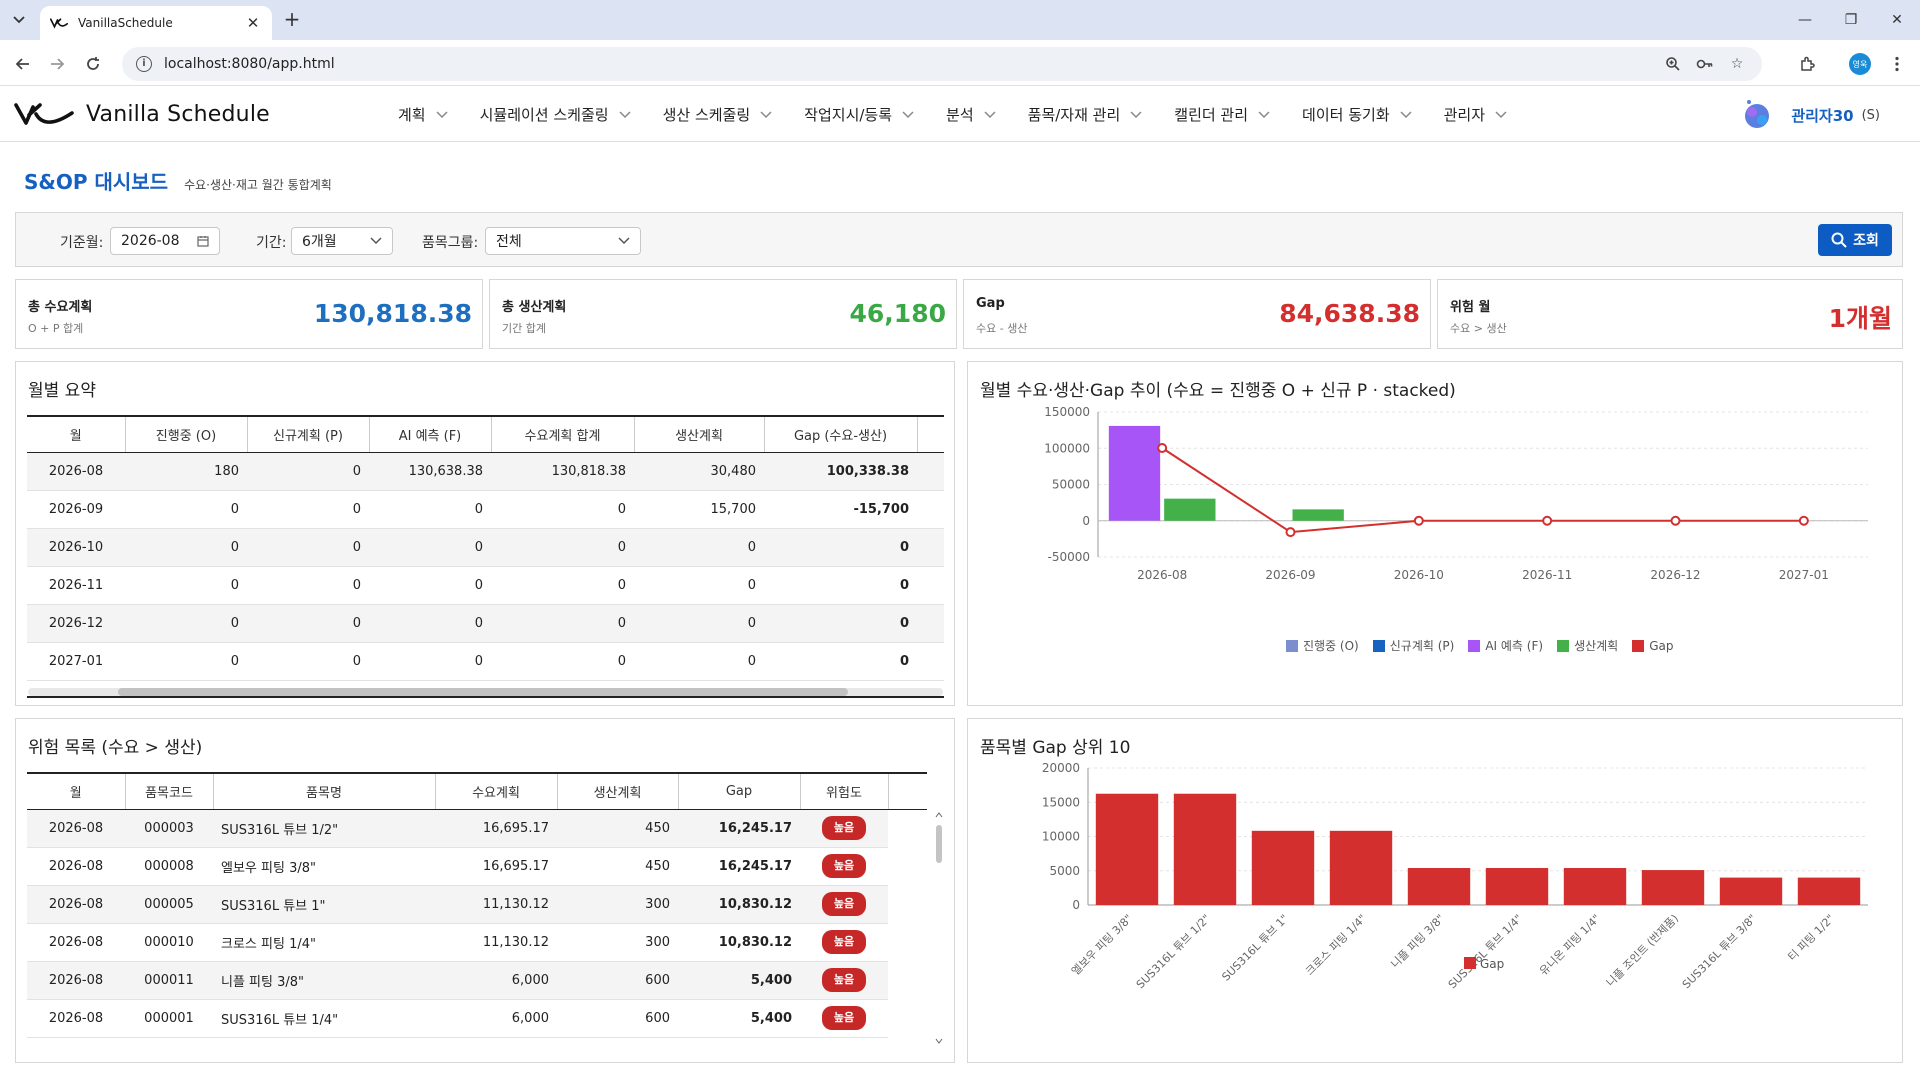 This screenshot has width=1920, height=1080. Describe the element at coordinates (841, 434) in the screenshot. I see `column-header: Gap (수요-생산)` at that location.